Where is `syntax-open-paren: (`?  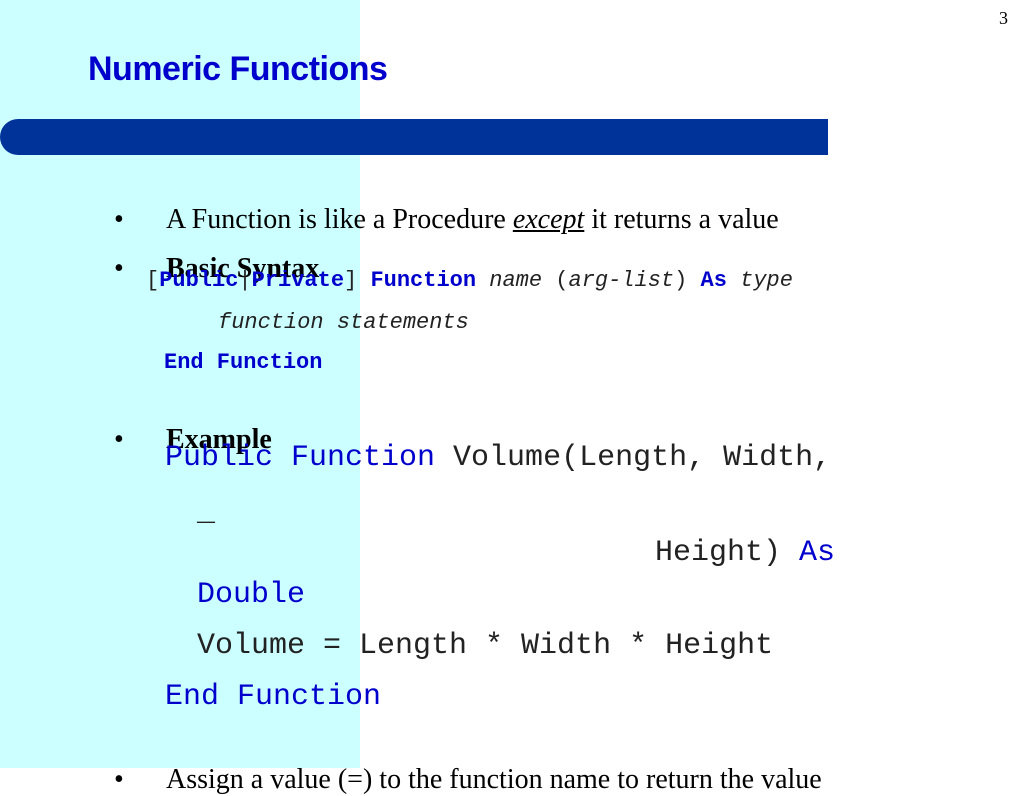
syntax-open-paren: ( is located at coordinates (555, 280).